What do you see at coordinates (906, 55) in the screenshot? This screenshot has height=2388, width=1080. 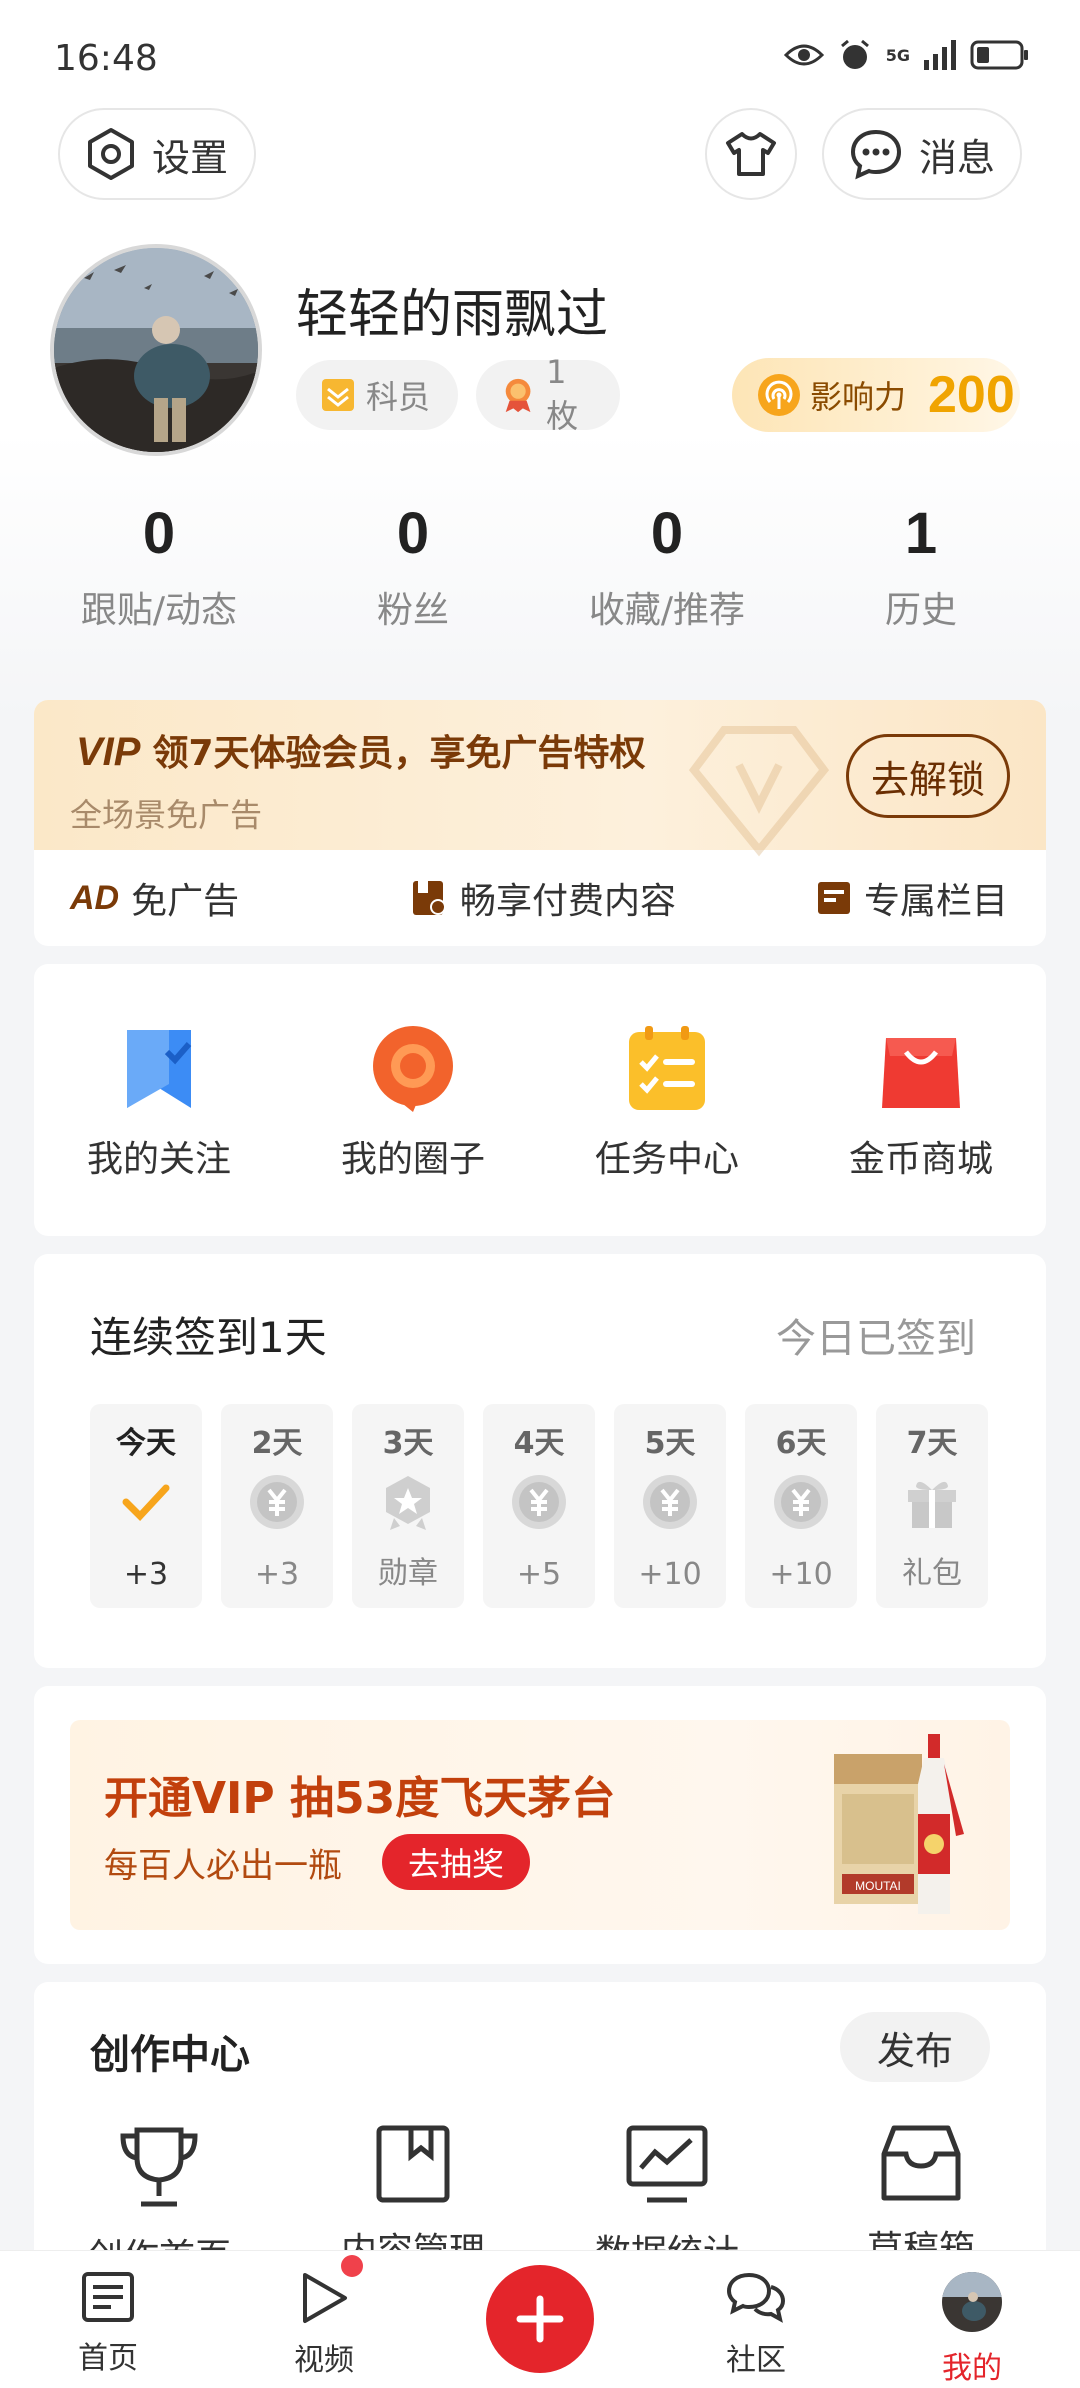 I see `status-icons: 5G` at bounding box center [906, 55].